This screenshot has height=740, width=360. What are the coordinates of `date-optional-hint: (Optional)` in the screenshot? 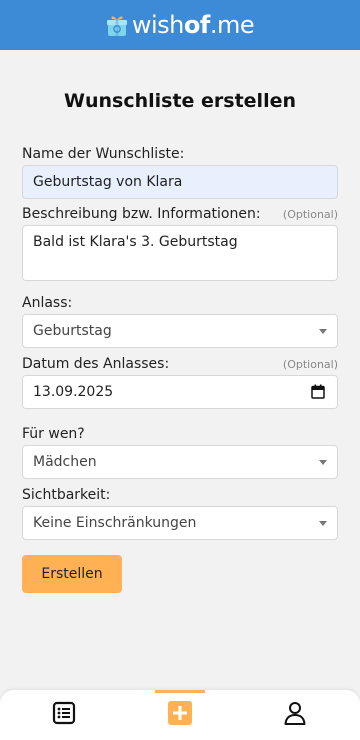 It's located at (310, 364).